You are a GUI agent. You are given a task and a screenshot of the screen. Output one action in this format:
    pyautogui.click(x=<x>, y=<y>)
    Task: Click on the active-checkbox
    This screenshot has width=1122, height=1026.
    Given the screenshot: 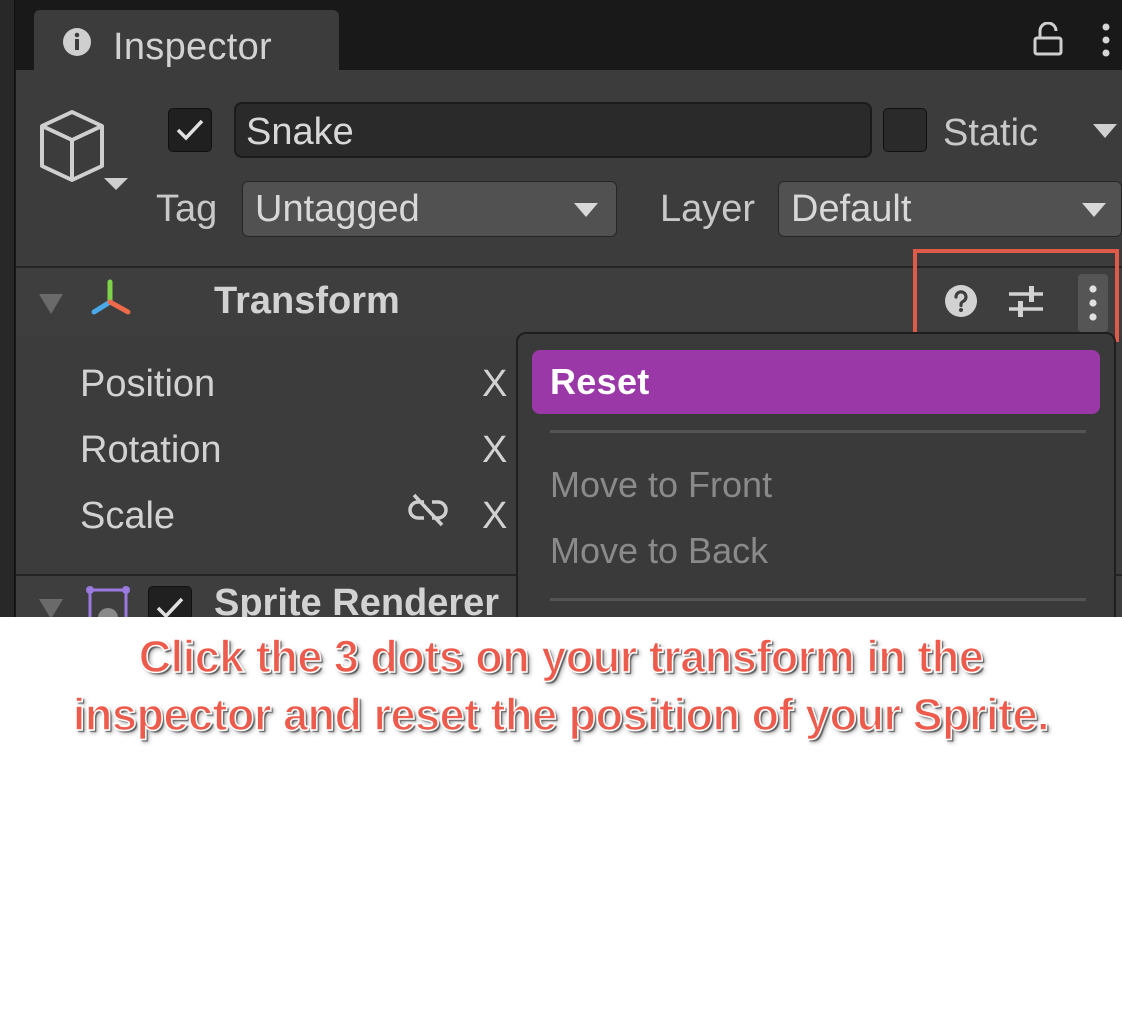 What is the action you would take?
    pyautogui.click(x=190, y=130)
    